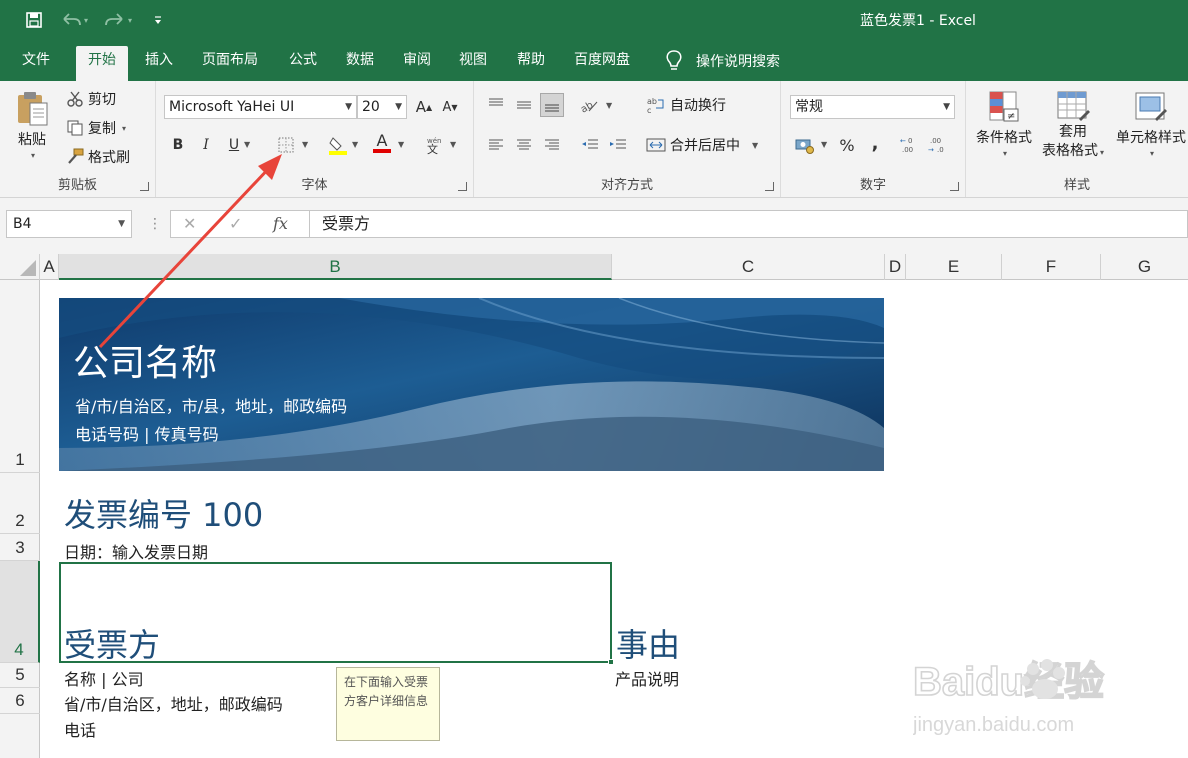 The height and width of the screenshot is (758, 1188). Describe the element at coordinates (1051, 267) in the screenshot. I see `column-header-f: F` at that location.